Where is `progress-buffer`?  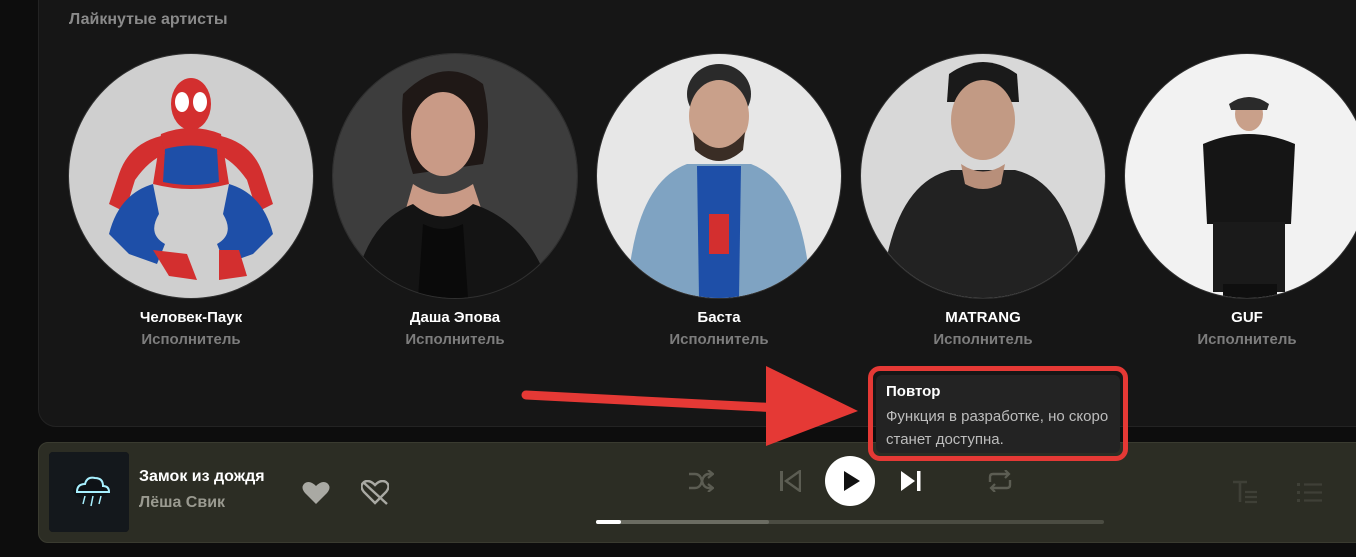
progress-buffer is located at coordinates (682, 522).